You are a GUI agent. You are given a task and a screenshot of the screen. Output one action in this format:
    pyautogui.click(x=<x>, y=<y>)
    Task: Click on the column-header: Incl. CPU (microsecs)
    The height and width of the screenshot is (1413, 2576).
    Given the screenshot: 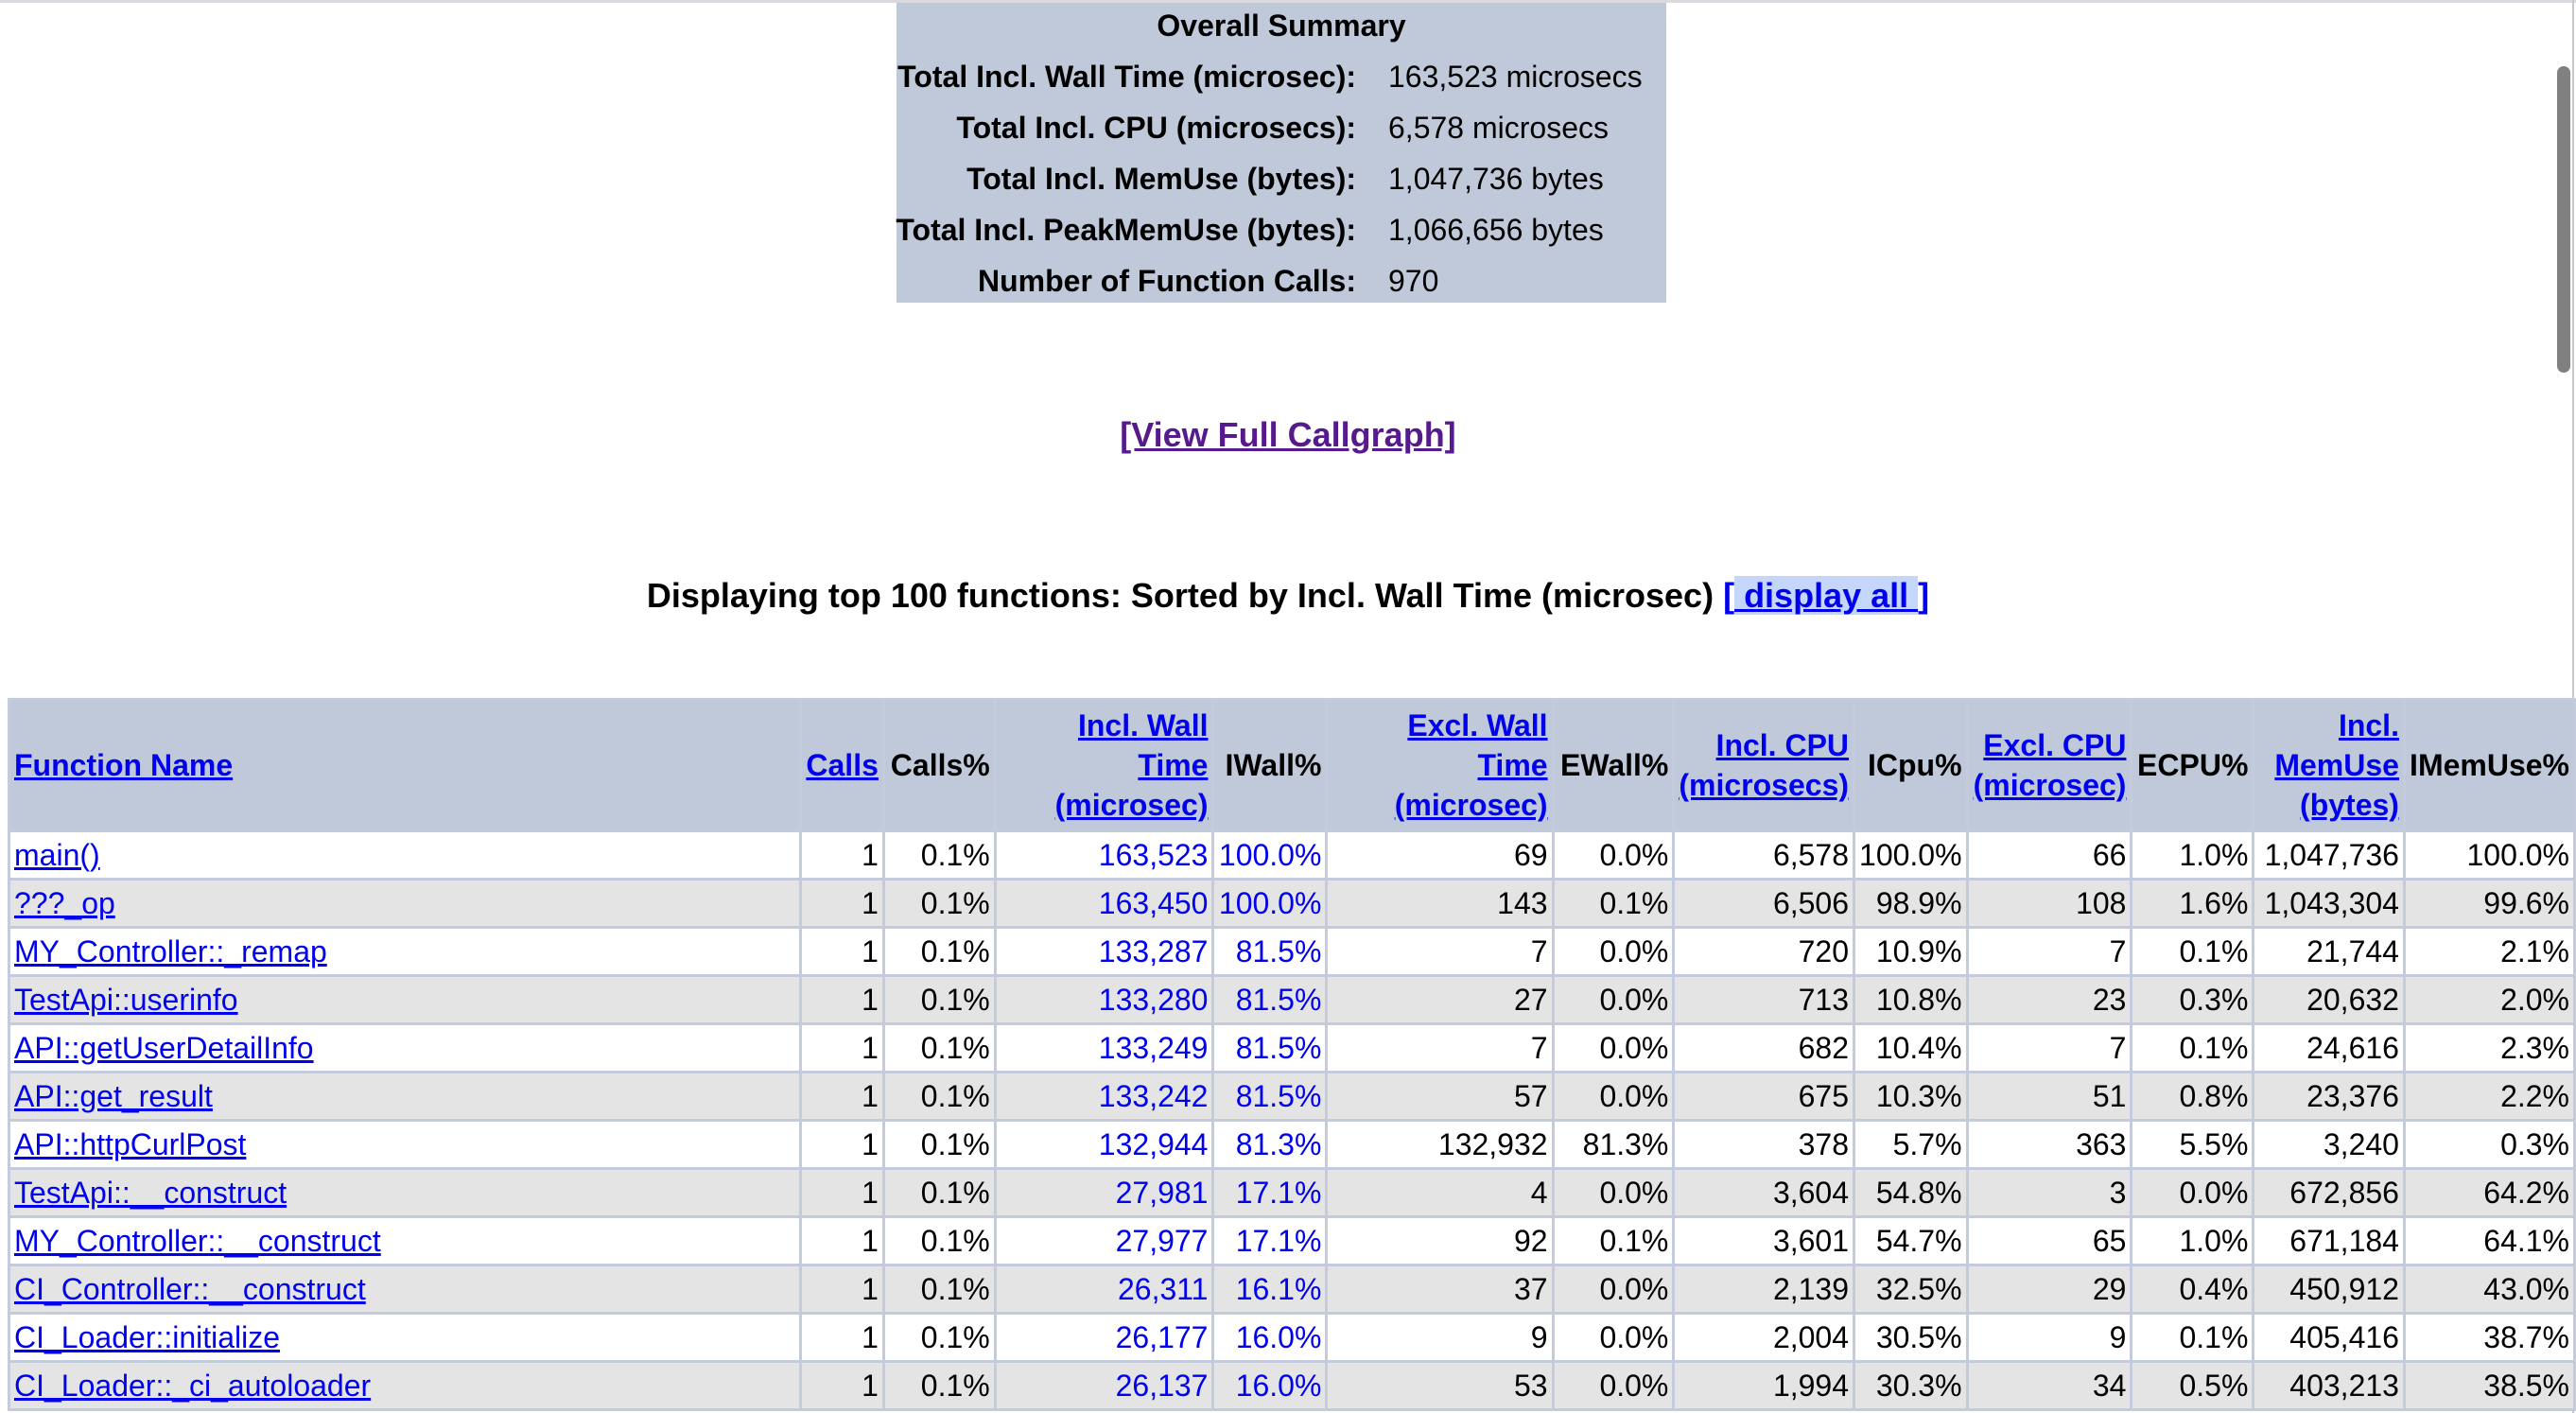 What is the action you would take?
    pyautogui.click(x=1764, y=765)
    